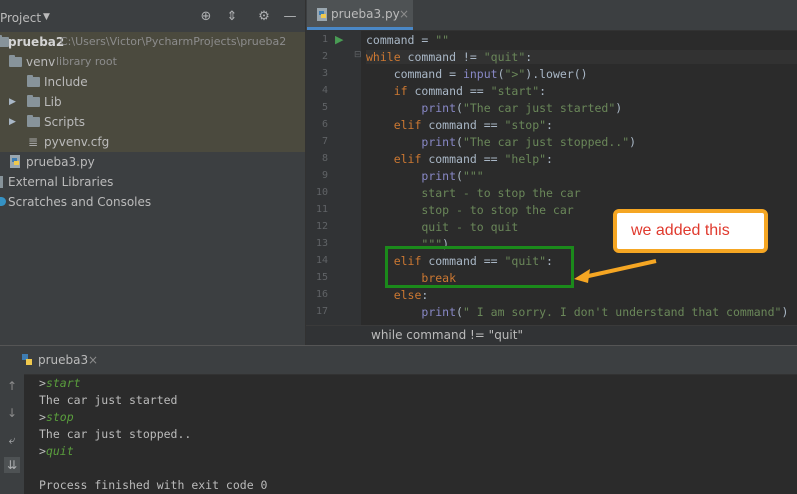 The width and height of the screenshot is (797, 494). Describe the element at coordinates (522, 108) in the screenshot. I see `code-line-5: print("The car just started")` at that location.